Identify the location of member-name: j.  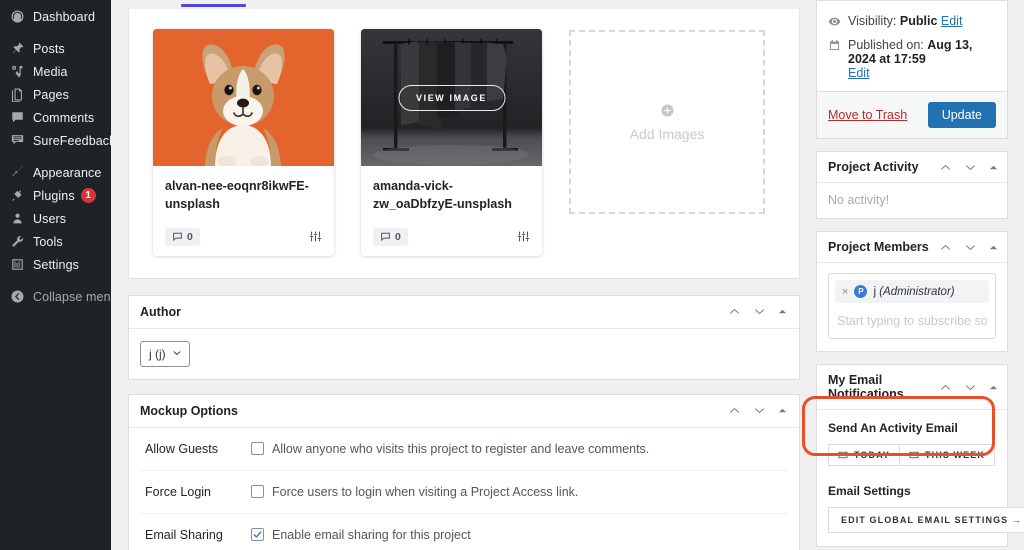
(874, 291).